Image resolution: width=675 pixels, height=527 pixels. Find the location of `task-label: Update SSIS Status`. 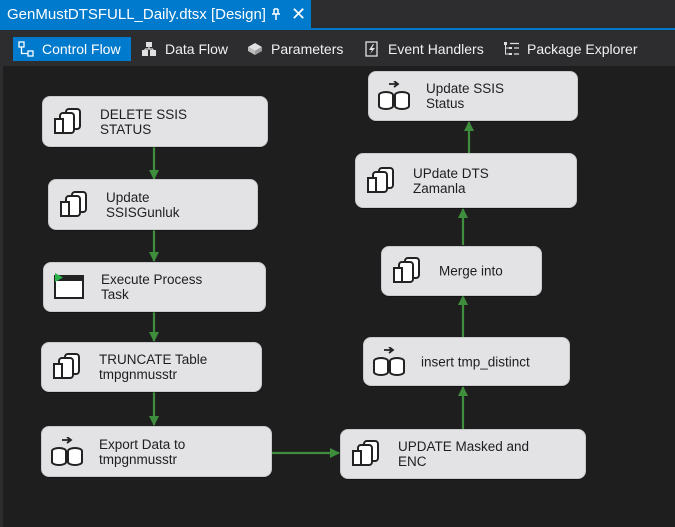

task-label: Update SSIS Status is located at coordinates (465, 96).